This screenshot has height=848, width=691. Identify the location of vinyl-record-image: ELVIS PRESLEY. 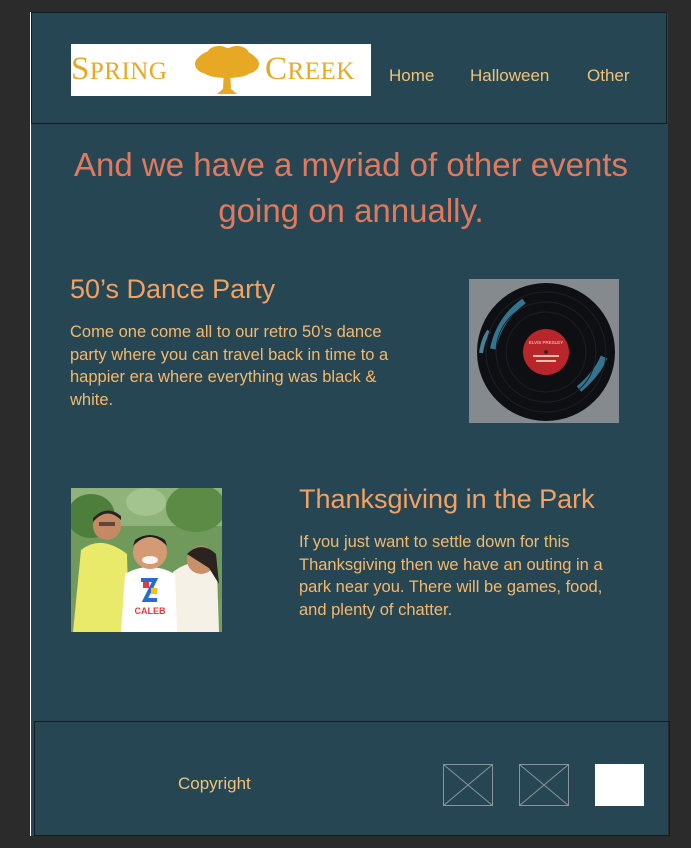
(544, 351).